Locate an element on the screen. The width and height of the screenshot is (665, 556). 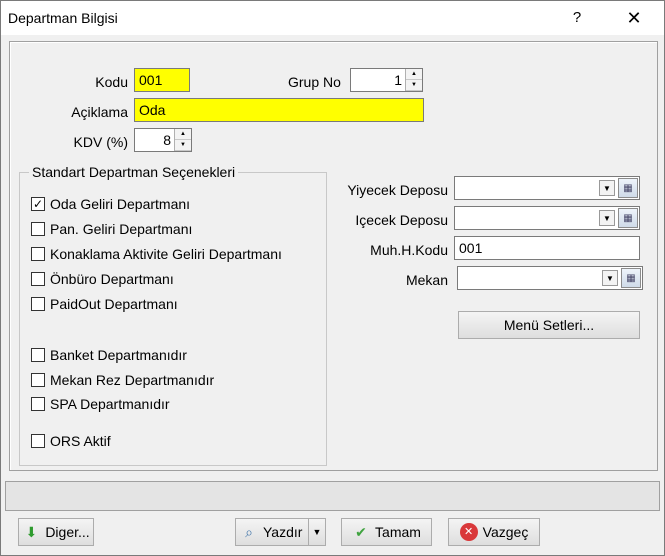
cancel-icon: ✕ is located at coordinates (468, 532).